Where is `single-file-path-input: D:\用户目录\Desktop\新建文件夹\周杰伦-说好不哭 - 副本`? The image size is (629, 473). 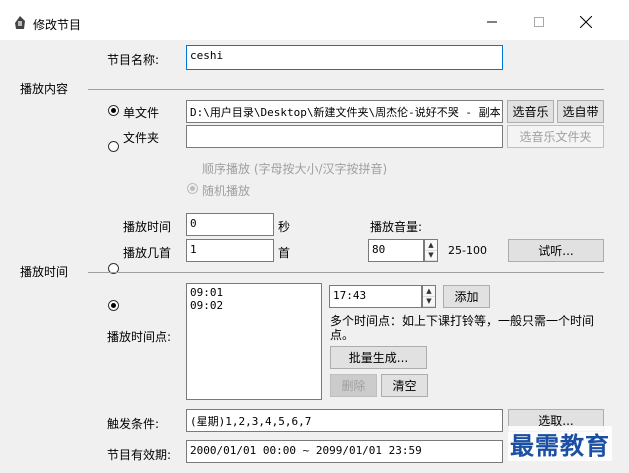
single-file-path-input: D:\用户目录\Desktop\新建文件夹\周杰伦-说好不哭 - 副本 is located at coordinates (344, 111).